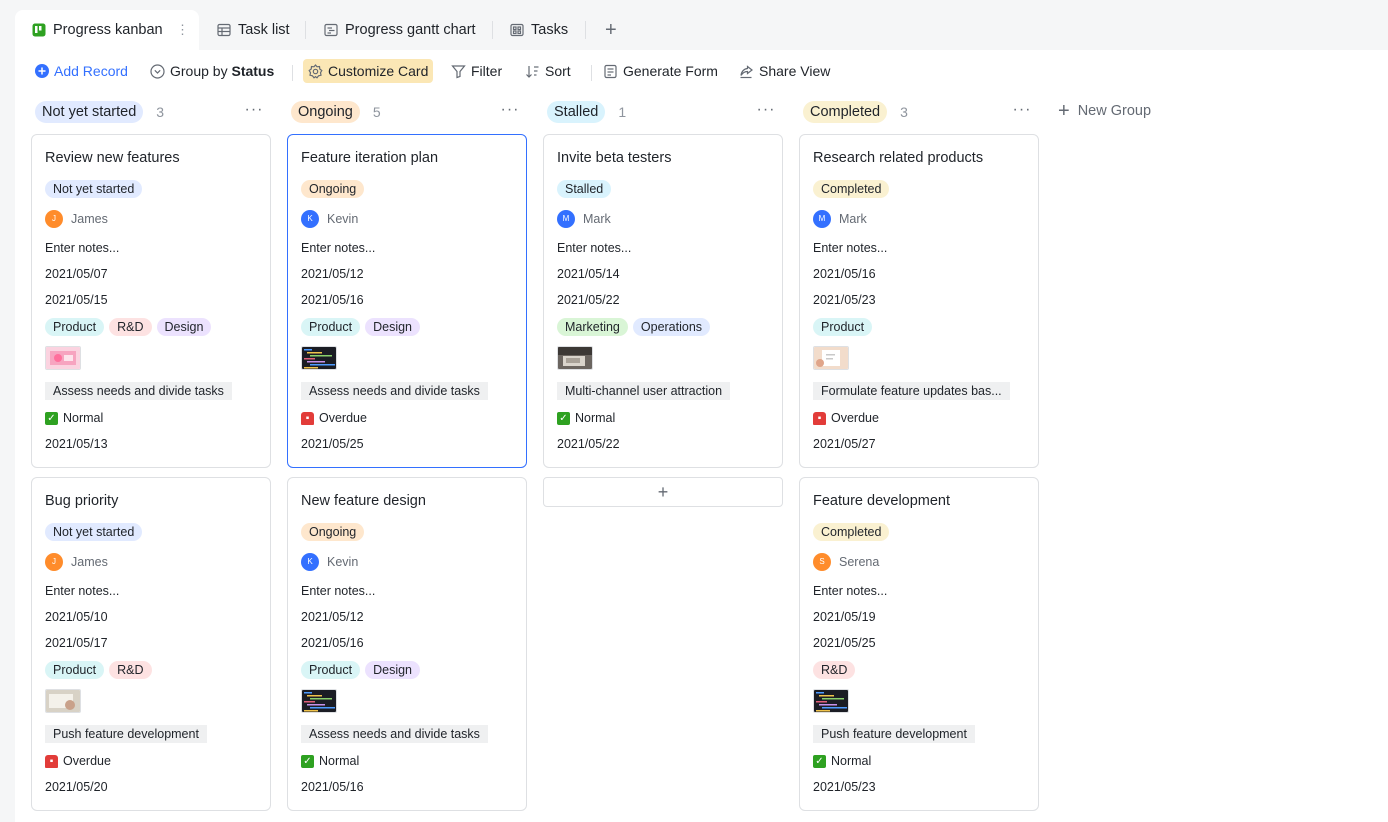  I want to click on card-due-date: 2021/05/25, so click(332, 444).